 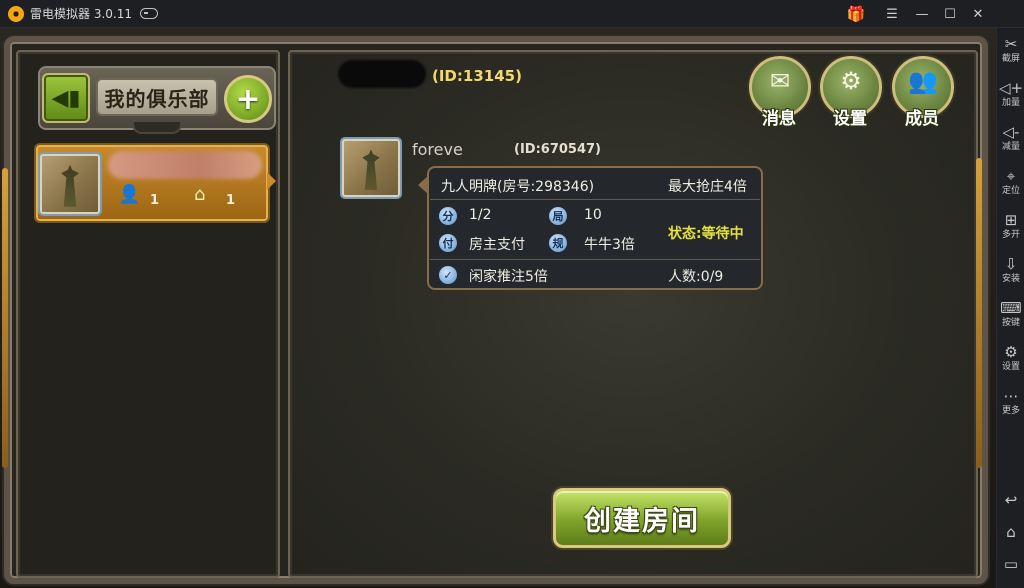 I want to click on close-icon: ✕, so click(x=978, y=14).